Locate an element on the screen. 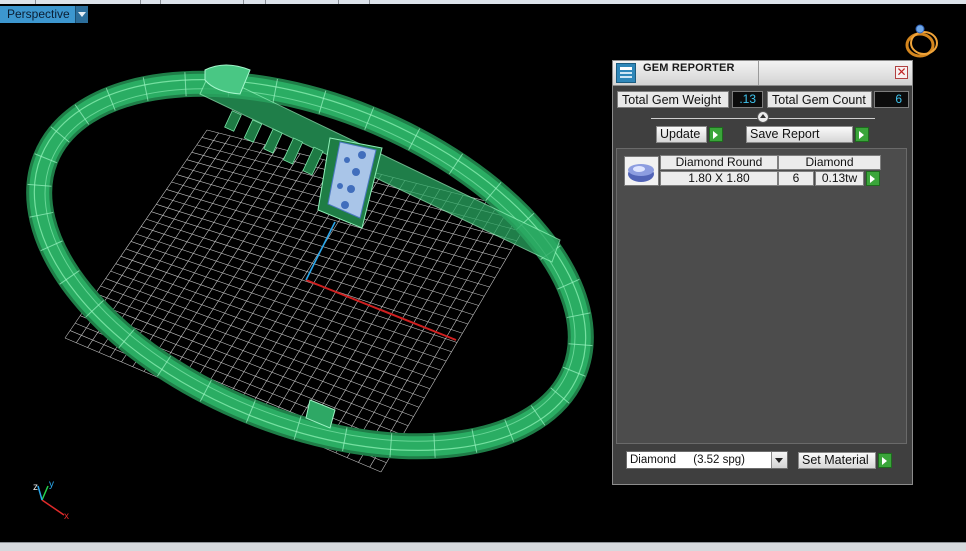 This screenshot has height=551, width=966. material-select-value: Diamond is located at coordinates (653, 460).